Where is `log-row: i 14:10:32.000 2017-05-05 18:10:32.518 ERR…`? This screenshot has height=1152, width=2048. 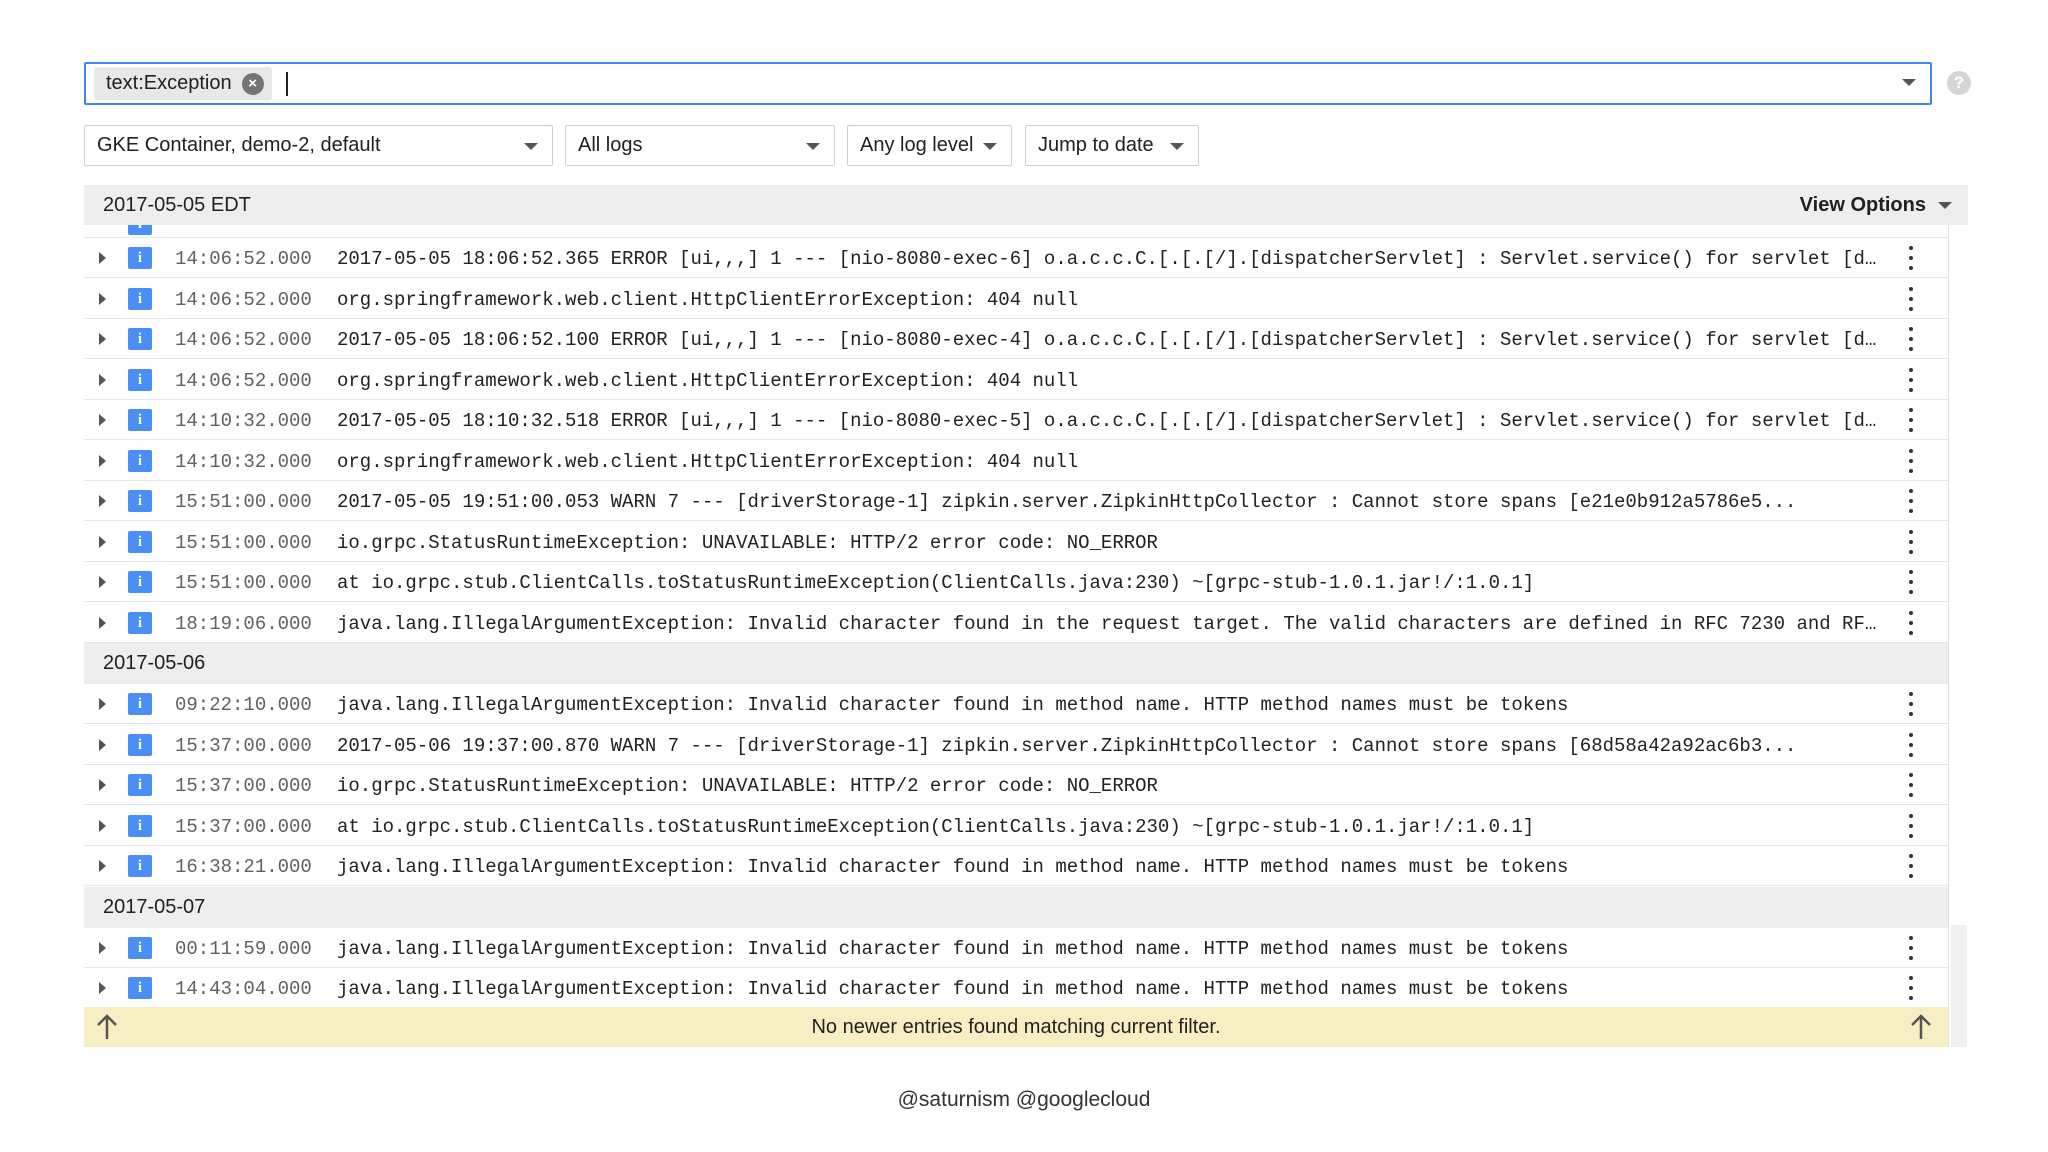 log-row: i 14:10:32.000 2017-05-05 18:10:32.518 ERR… is located at coordinates (1016, 420).